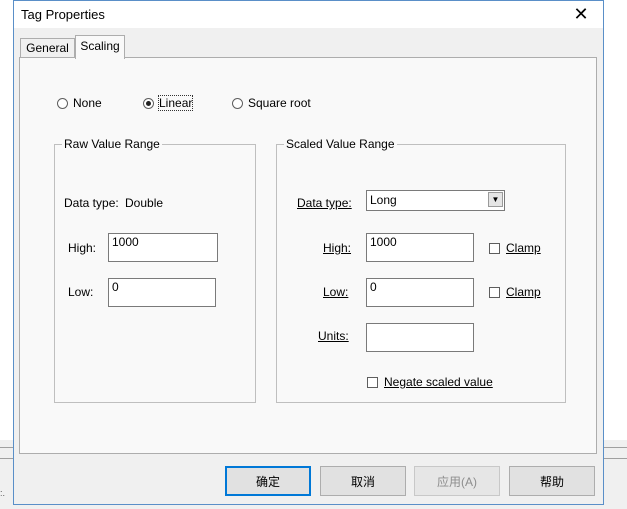 This screenshot has width=627, height=509. What do you see at coordinates (112, 144) in the screenshot?
I see `raw-value-range-title: Raw Value Range` at bounding box center [112, 144].